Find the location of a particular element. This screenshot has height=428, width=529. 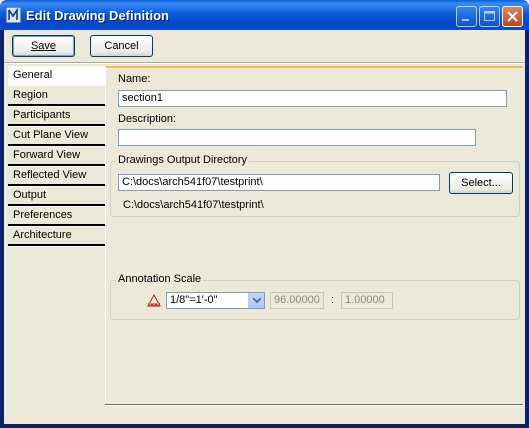

tab-participants: Participants is located at coordinates (56, 116).